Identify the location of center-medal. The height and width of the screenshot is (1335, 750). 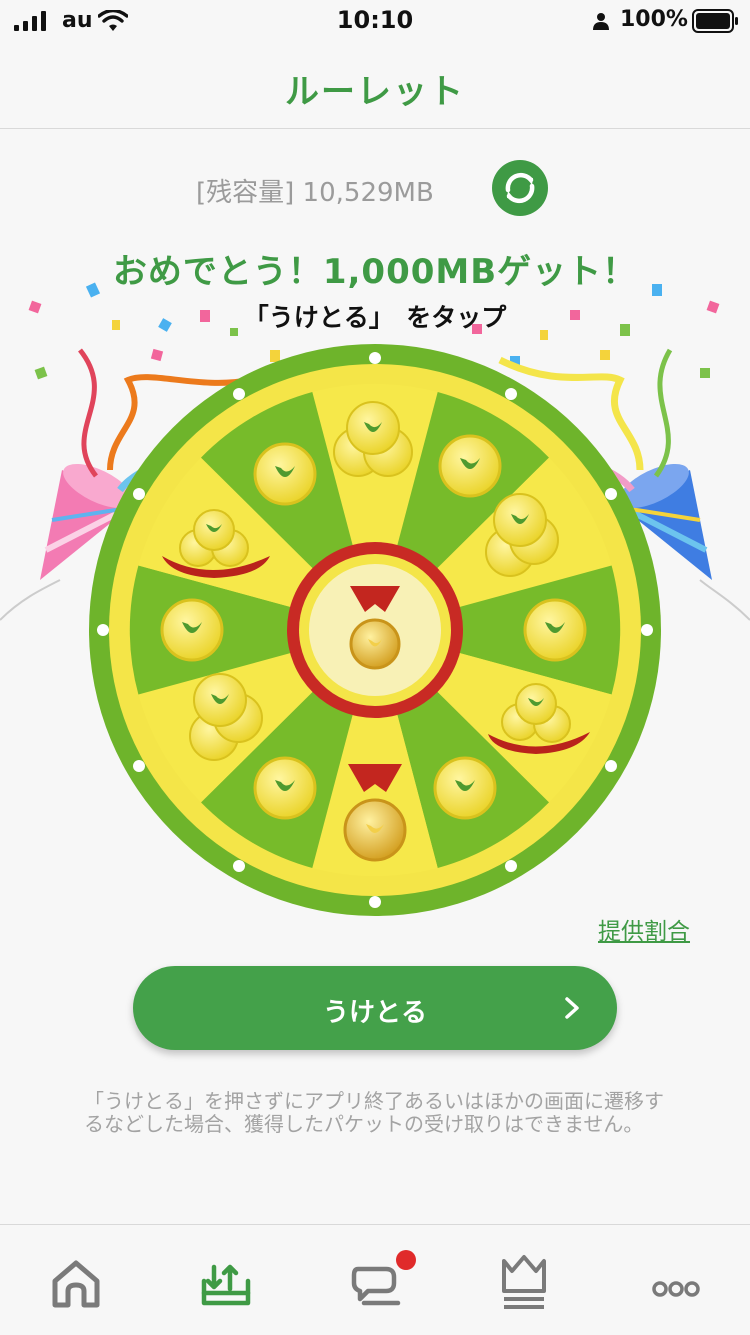
(375, 628).